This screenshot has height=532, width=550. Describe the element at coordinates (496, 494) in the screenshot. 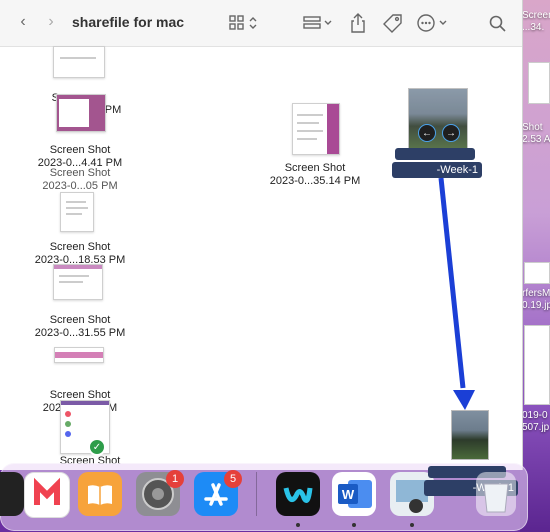

I see `trash-icon` at that location.